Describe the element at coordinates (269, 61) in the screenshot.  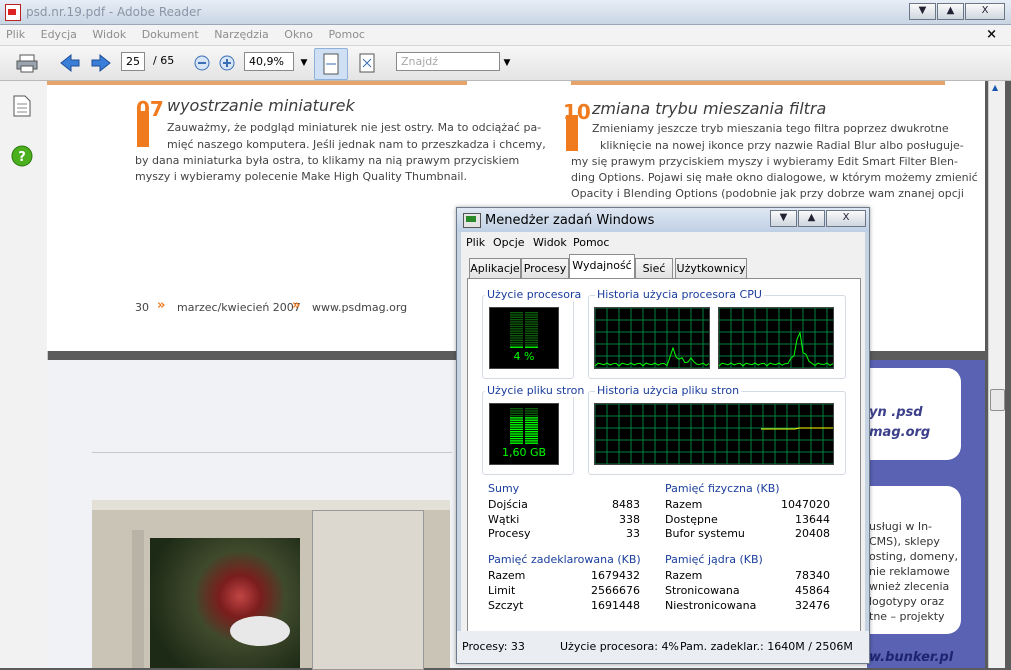
I see `zoom-level-input: 40,9%` at that location.